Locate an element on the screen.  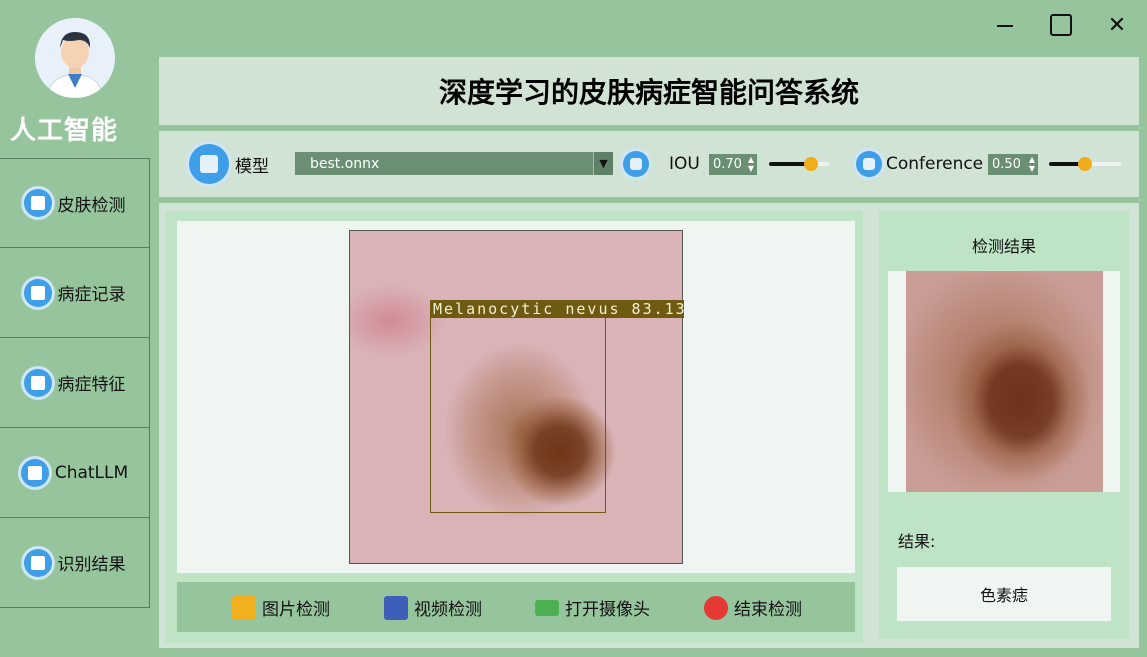
stop-detect-label: 结束检测 is located at coordinates (768, 610).